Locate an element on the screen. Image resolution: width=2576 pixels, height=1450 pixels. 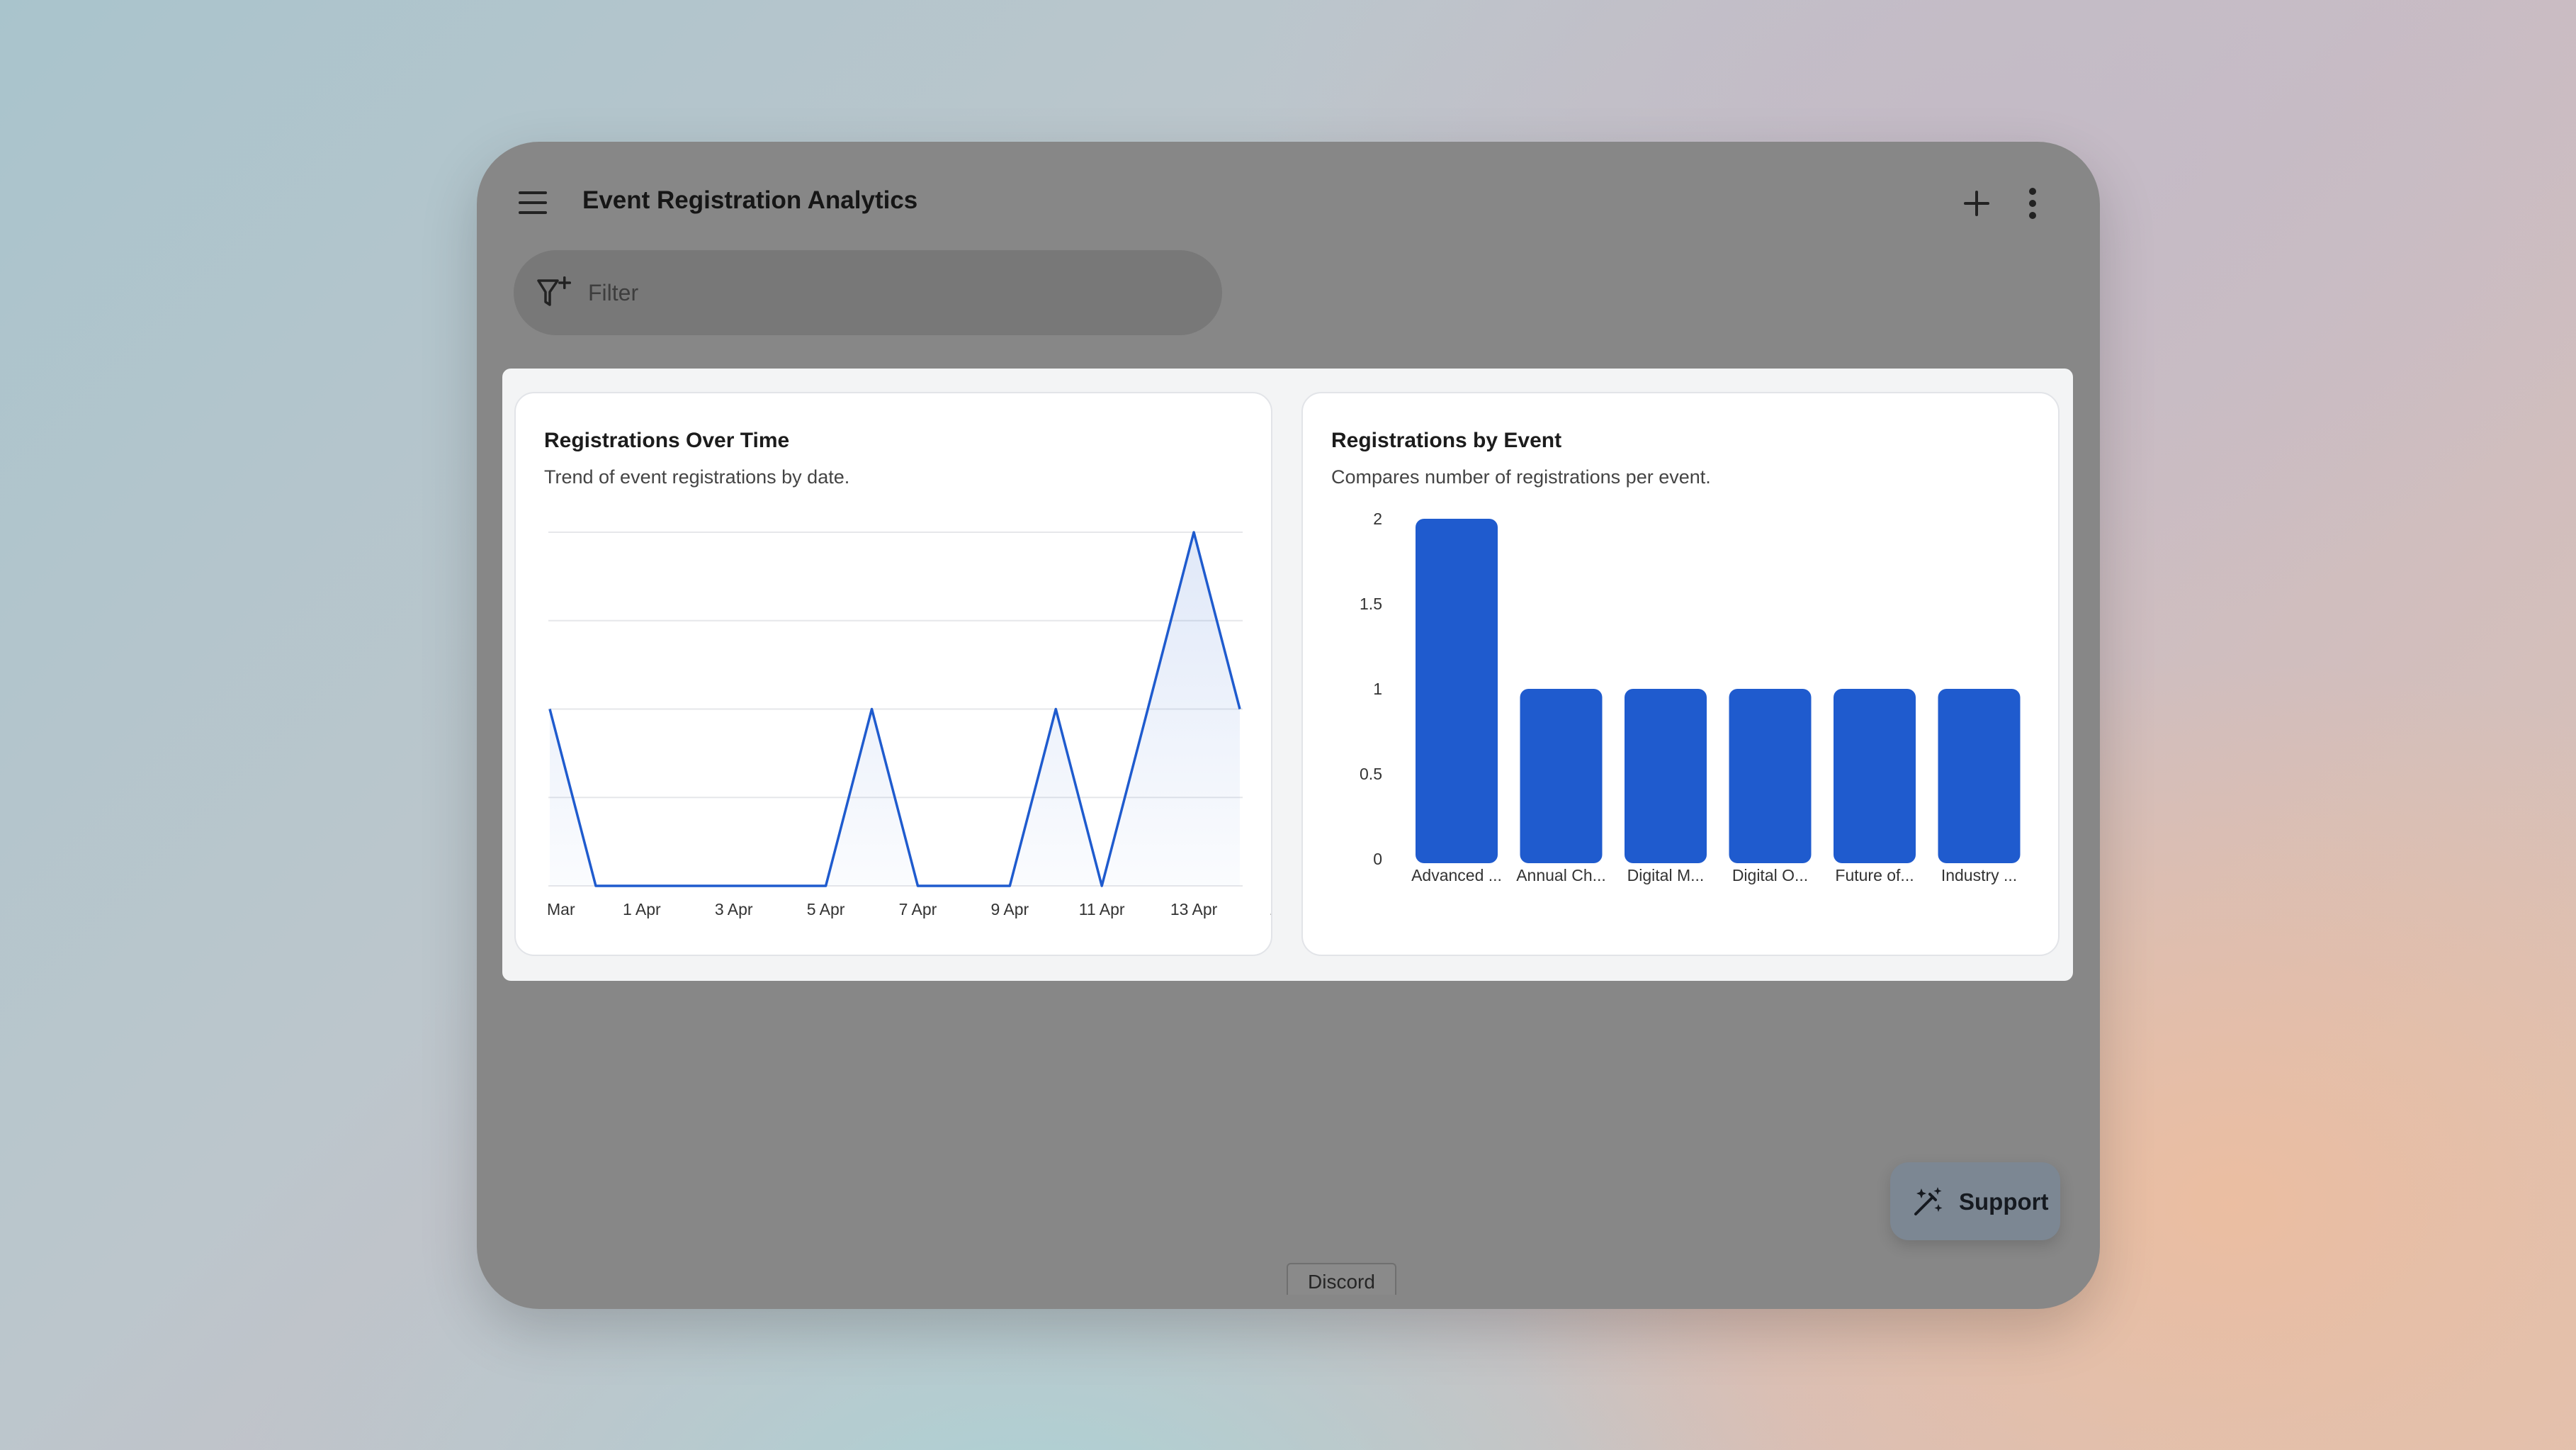
page-title: Event Registration Analytics is located at coordinates (750, 200).